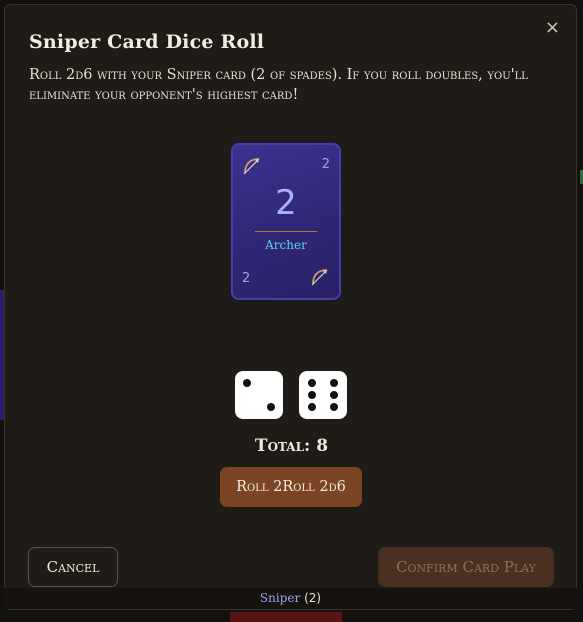 The width and height of the screenshot is (583, 622). I want to click on die-one, so click(259, 395).